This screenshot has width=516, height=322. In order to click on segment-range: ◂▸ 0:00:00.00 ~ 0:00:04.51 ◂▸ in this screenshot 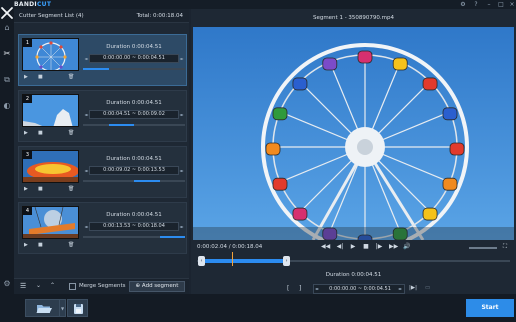, I will do `click(134, 58)`.